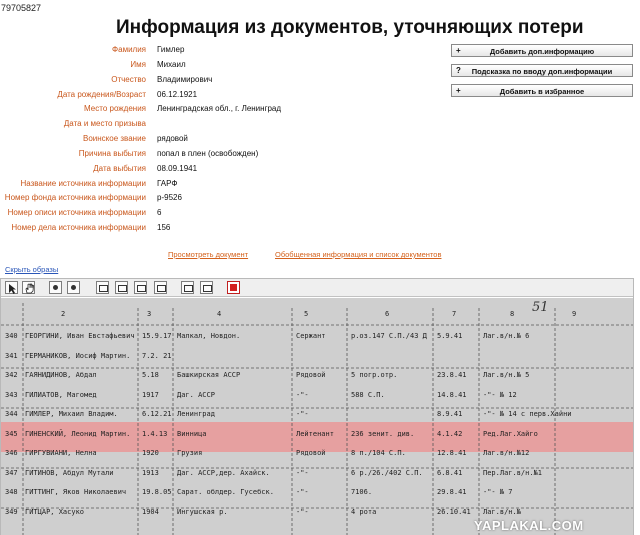  I want to click on record-id: 79705827, so click(21, 8).